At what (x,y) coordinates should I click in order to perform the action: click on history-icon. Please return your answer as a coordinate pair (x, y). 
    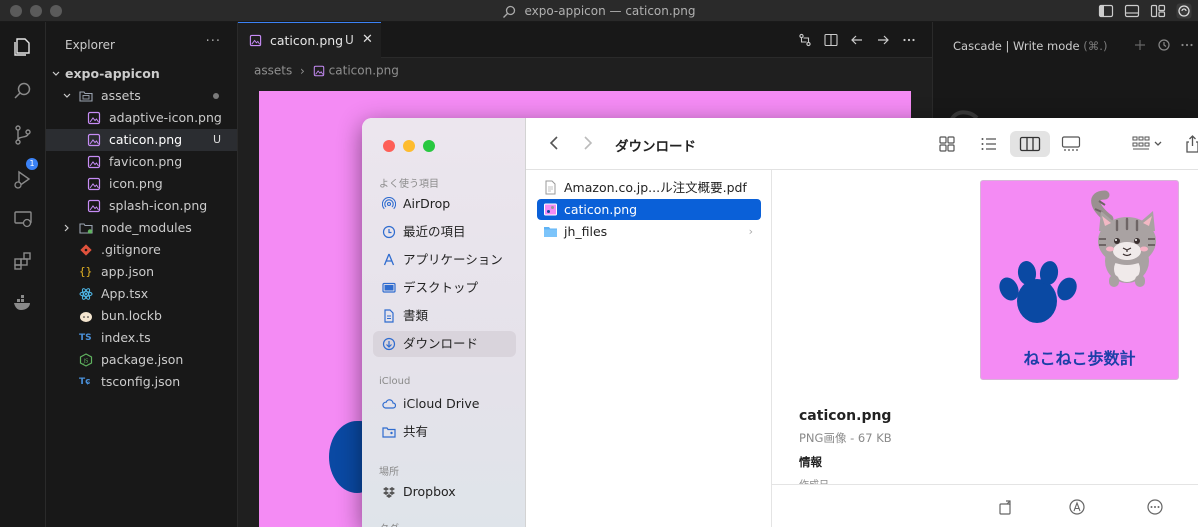
    Looking at the image, I should click on (1164, 45).